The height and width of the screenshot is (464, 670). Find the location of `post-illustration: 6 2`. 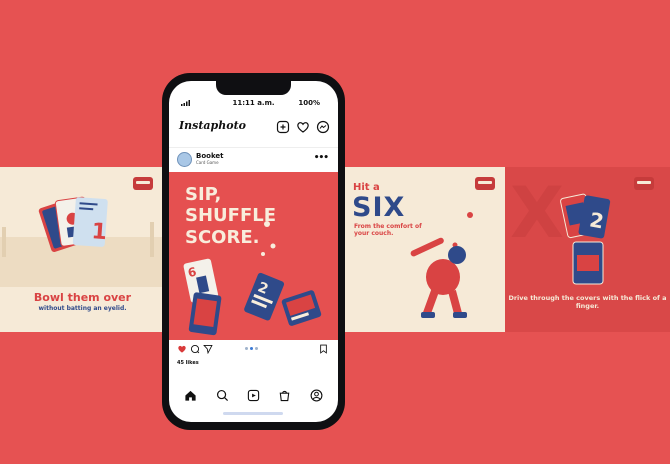

post-illustration: 6 2 is located at coordinates (252, 278).